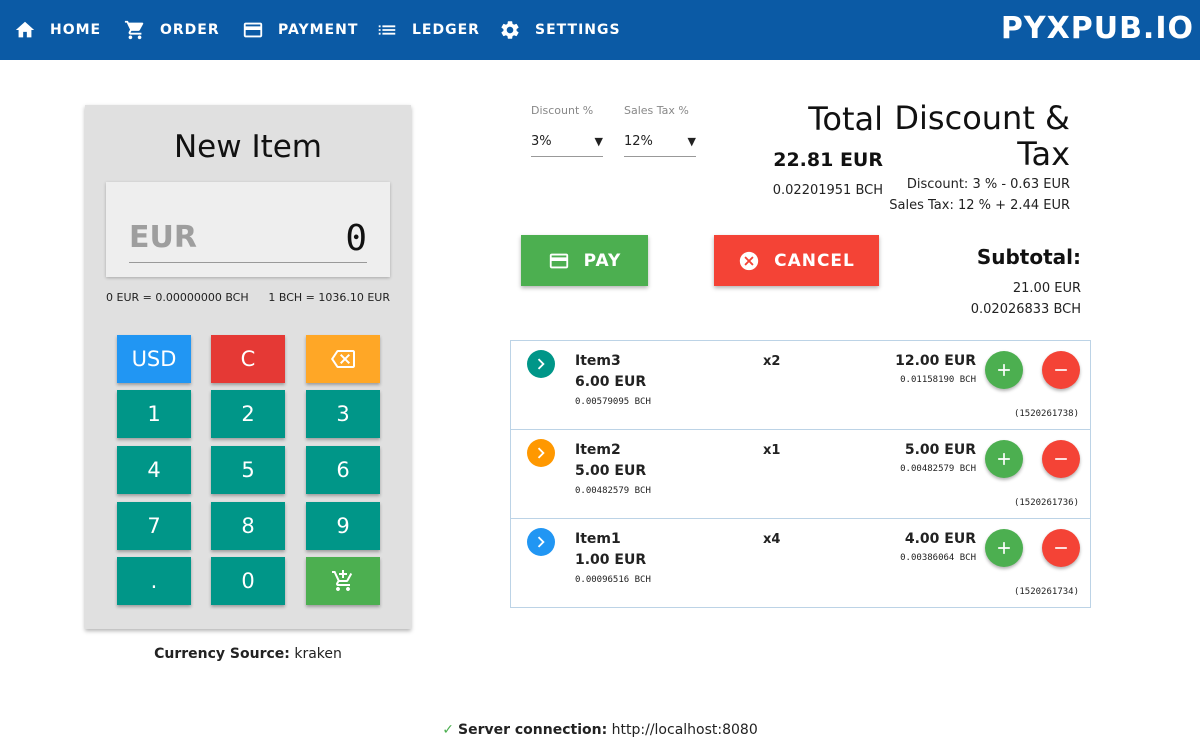  I want to click on item-price: 6.00 EUR, so click(611, 382).